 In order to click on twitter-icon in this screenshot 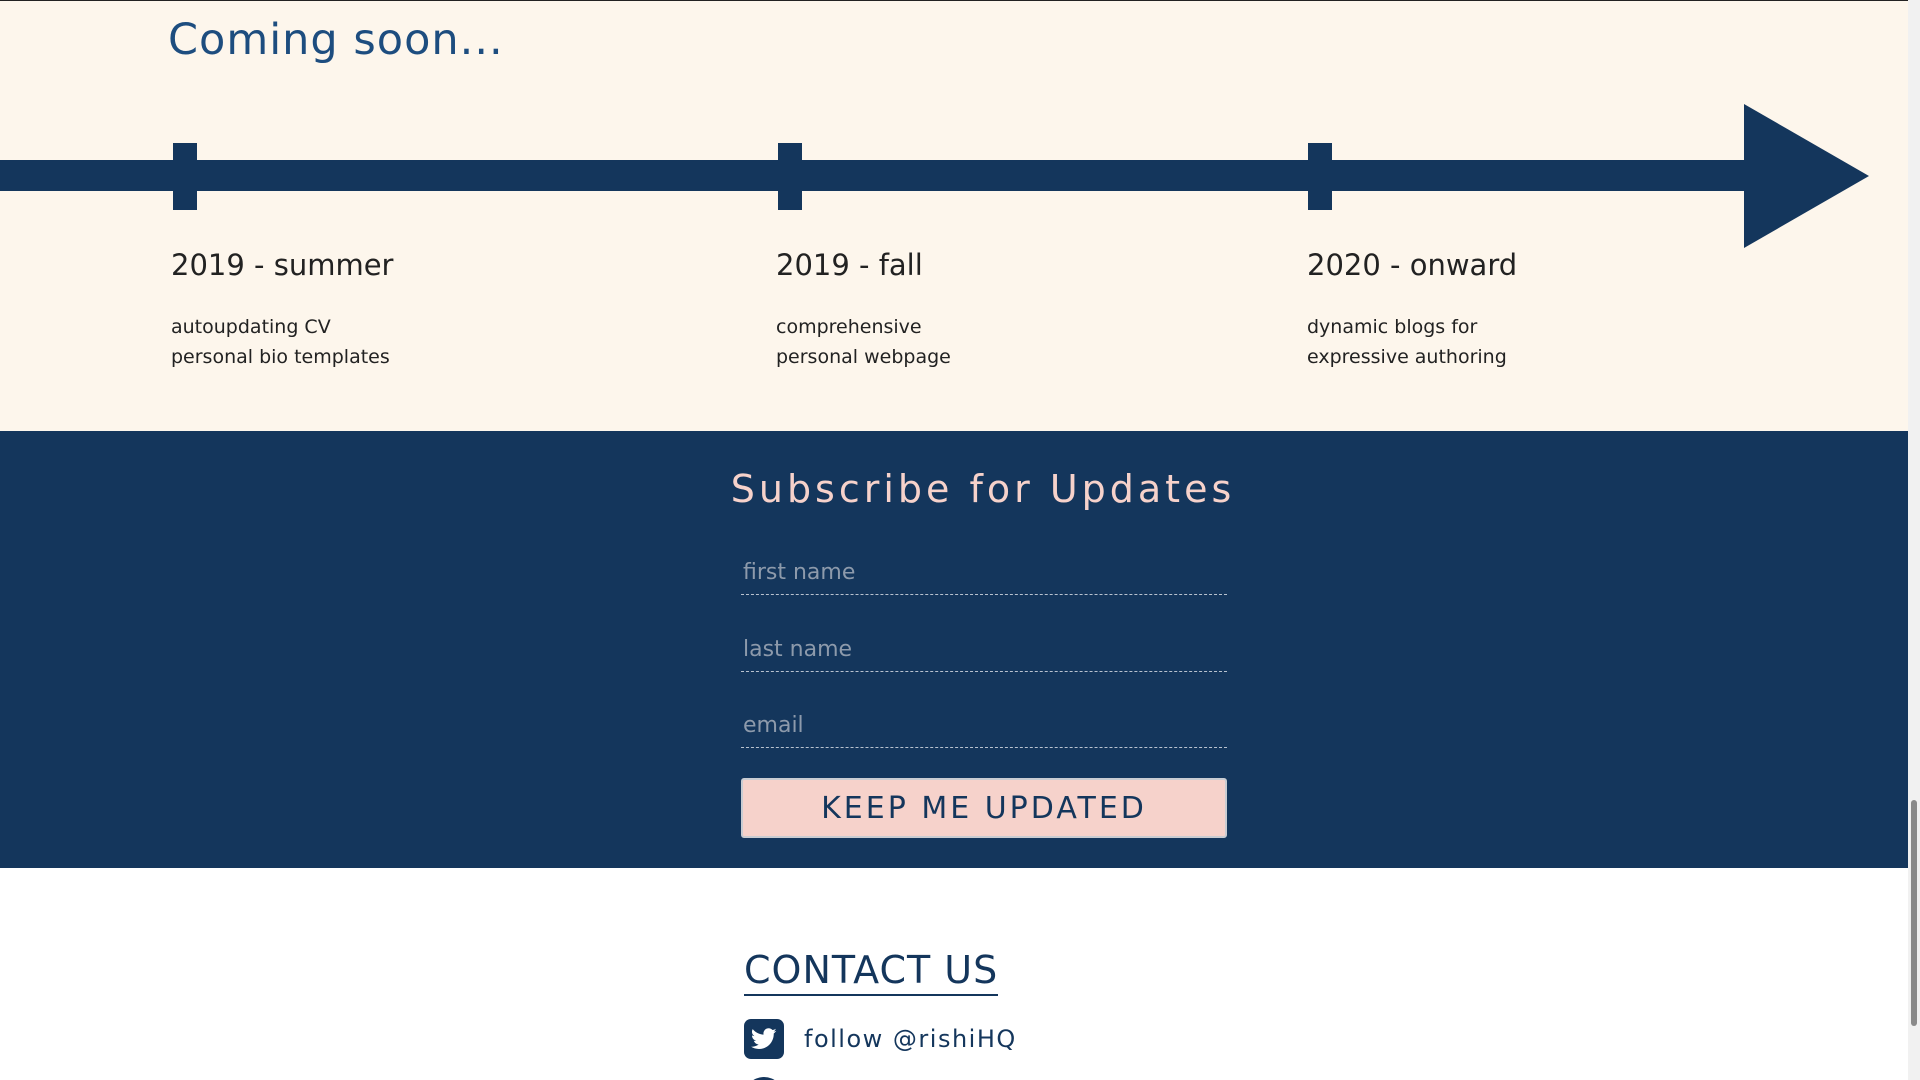, I will do `click(764, 1039)`.